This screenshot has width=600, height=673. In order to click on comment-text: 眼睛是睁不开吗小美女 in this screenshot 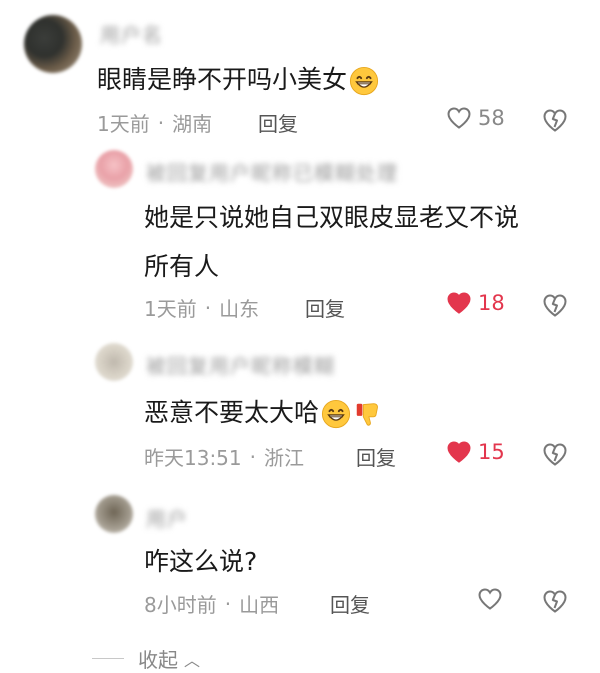, I will do `click(238, 78)`.